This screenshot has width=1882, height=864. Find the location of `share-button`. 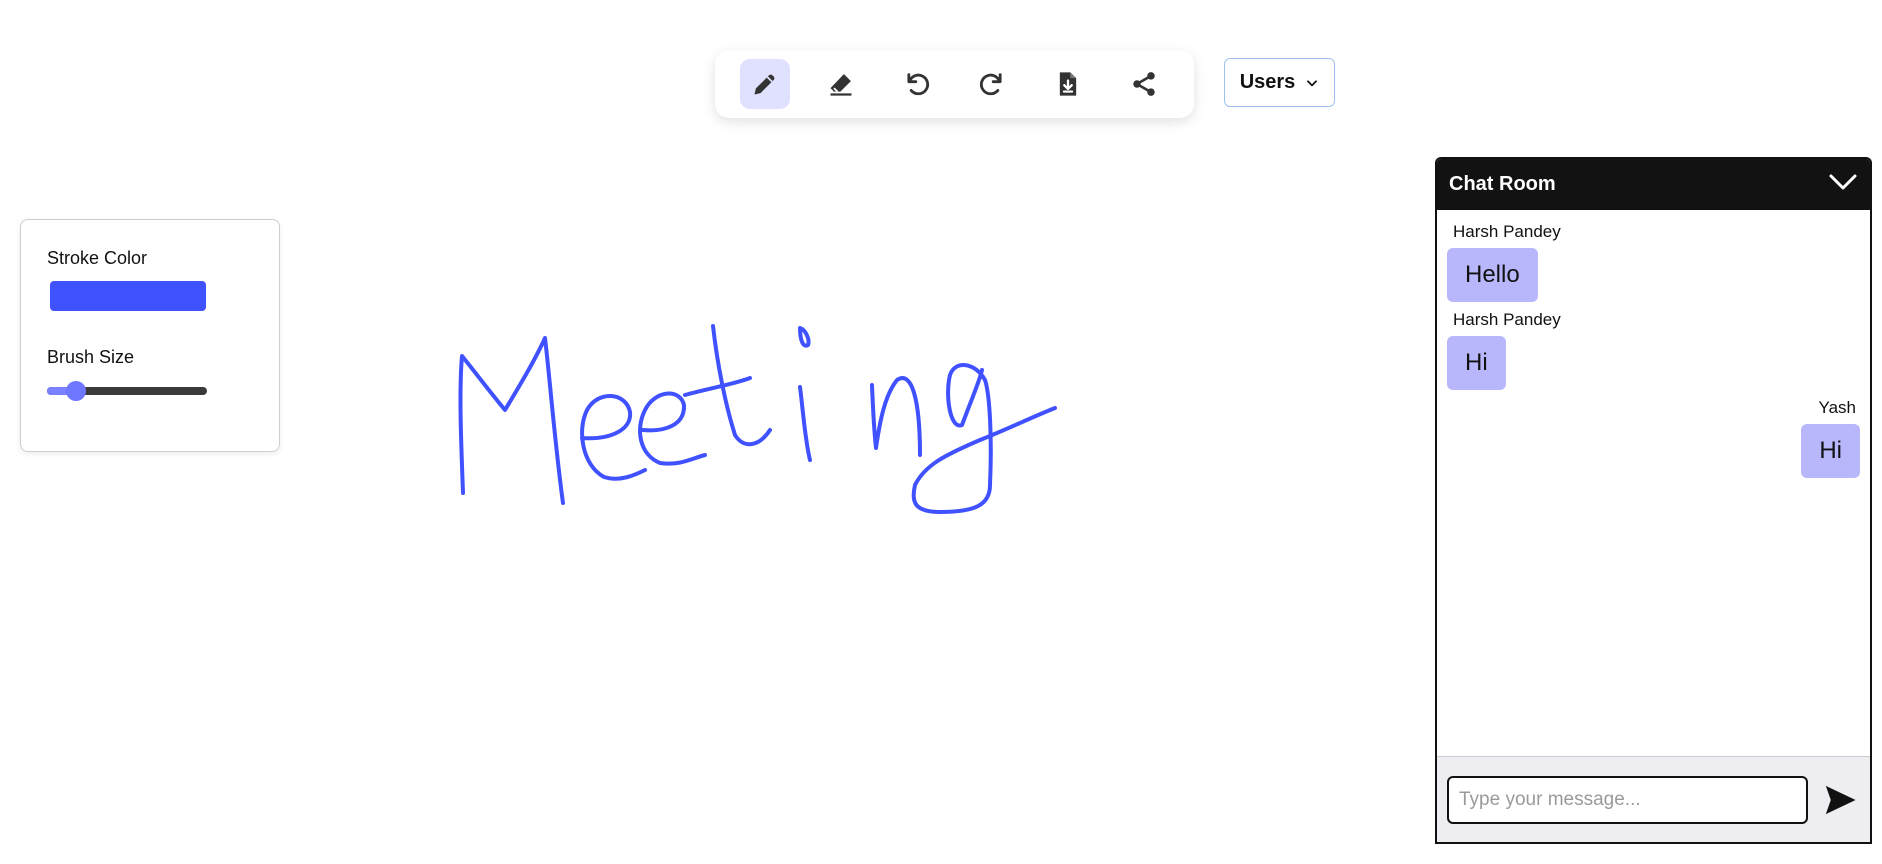

share-button is located at coordinates (1144, 84).